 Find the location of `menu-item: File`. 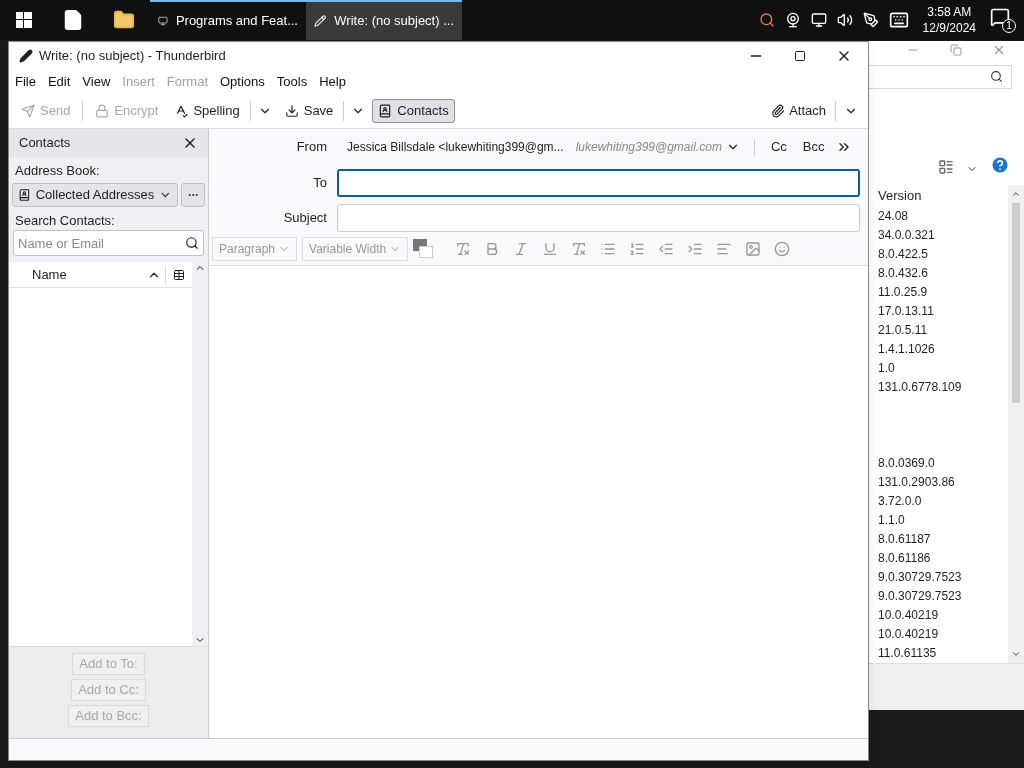

menu-item: File is located at coordinates (25, 82).